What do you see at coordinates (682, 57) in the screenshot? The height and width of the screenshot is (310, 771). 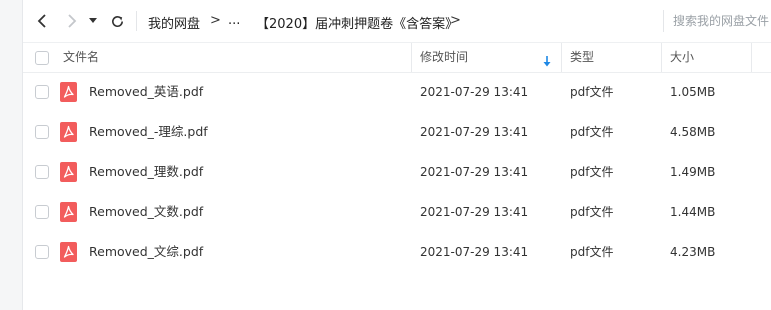 I see `column-header-size: 大小` at bounding box center [682, 57].